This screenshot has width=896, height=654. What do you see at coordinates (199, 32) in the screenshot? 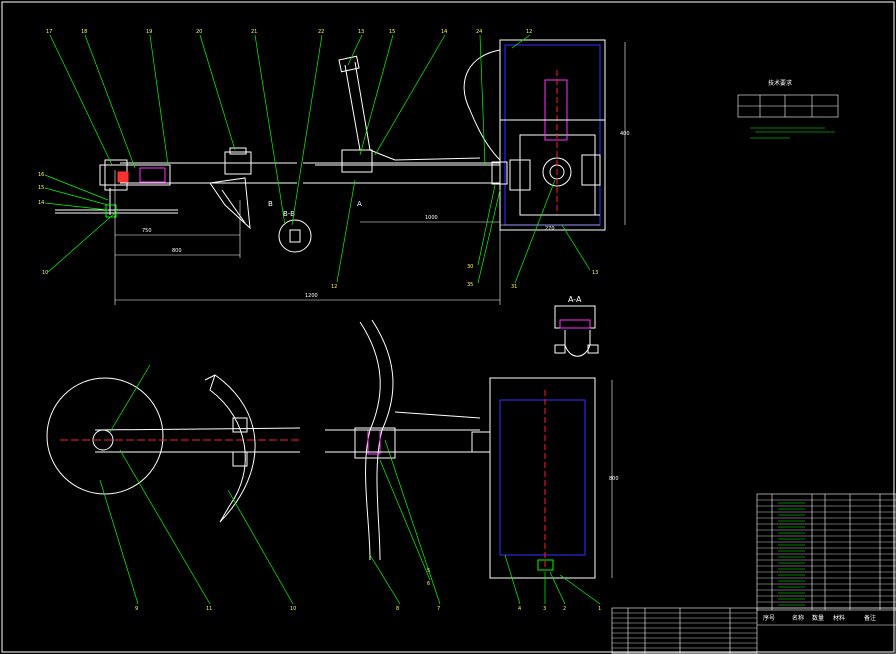
I see `callout-20: 20` at bounding box center [199, 32].